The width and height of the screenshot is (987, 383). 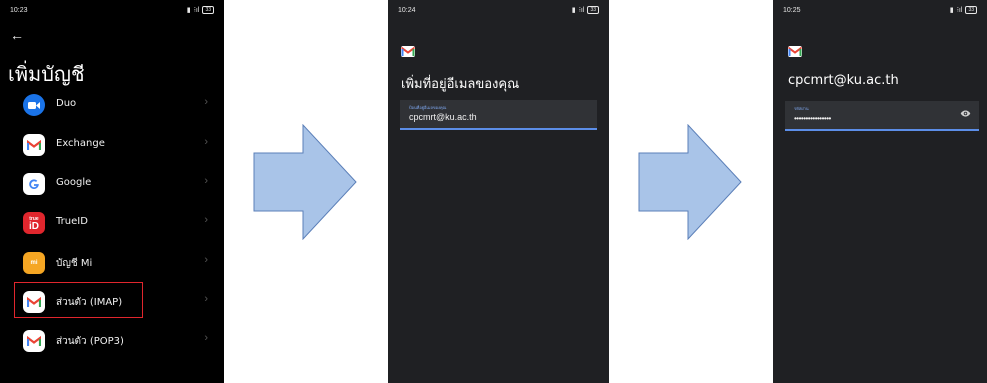 I want to click on status-time: 10:24, so click(x=407, y=10).